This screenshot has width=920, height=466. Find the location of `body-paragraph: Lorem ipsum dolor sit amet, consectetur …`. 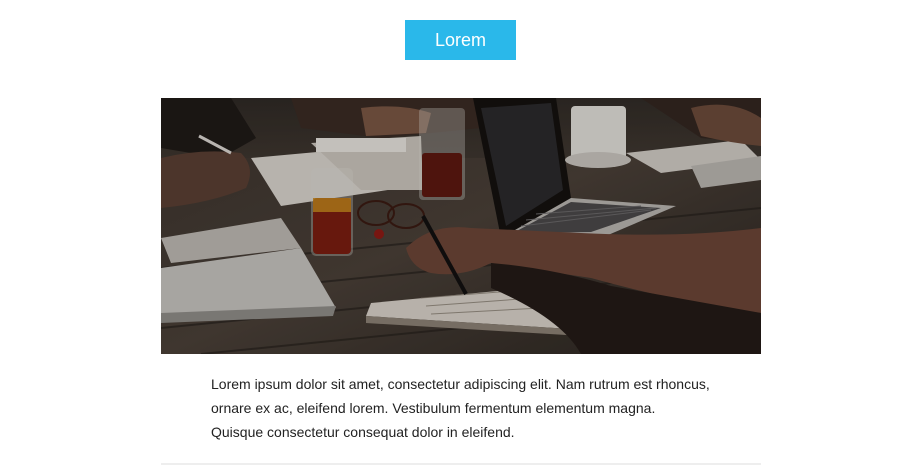

body-paragraph: Lorem ipsum dolor sit amet, consectetur … is located at coordinates (471, 408).